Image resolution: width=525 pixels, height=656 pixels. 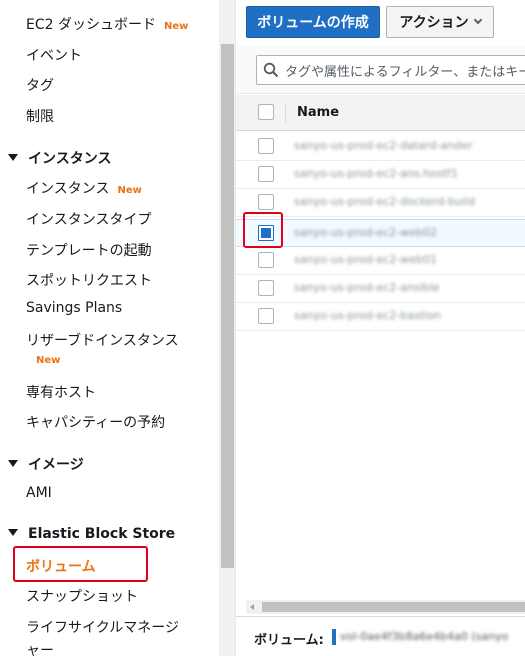 I want to click on sidebar-item-lifecycle-manager: ライフサイクルマネージ ャー, so click(x=102, y=636).